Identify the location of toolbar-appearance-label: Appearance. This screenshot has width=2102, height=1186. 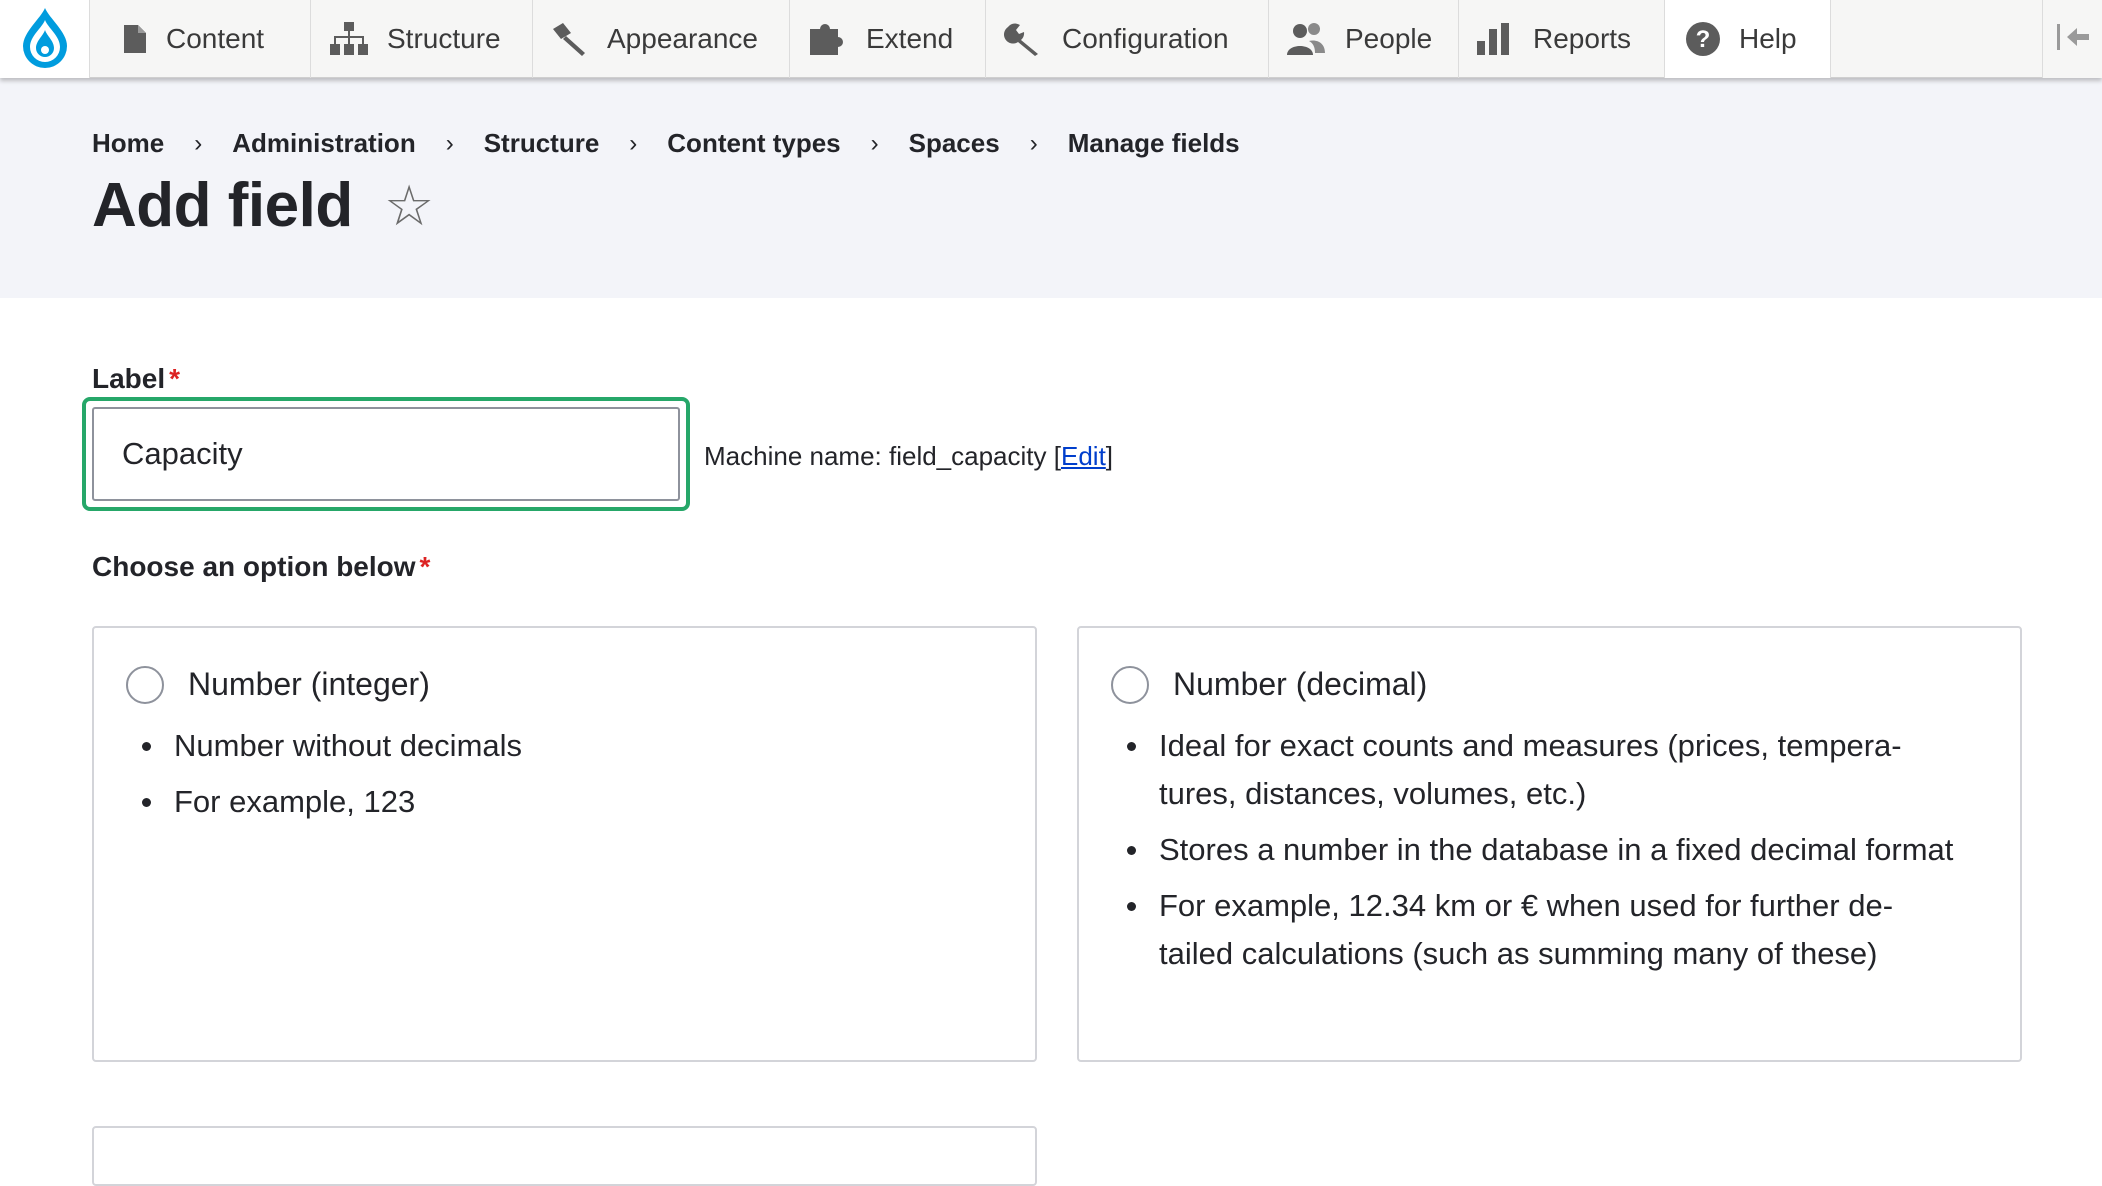
(683, 38).